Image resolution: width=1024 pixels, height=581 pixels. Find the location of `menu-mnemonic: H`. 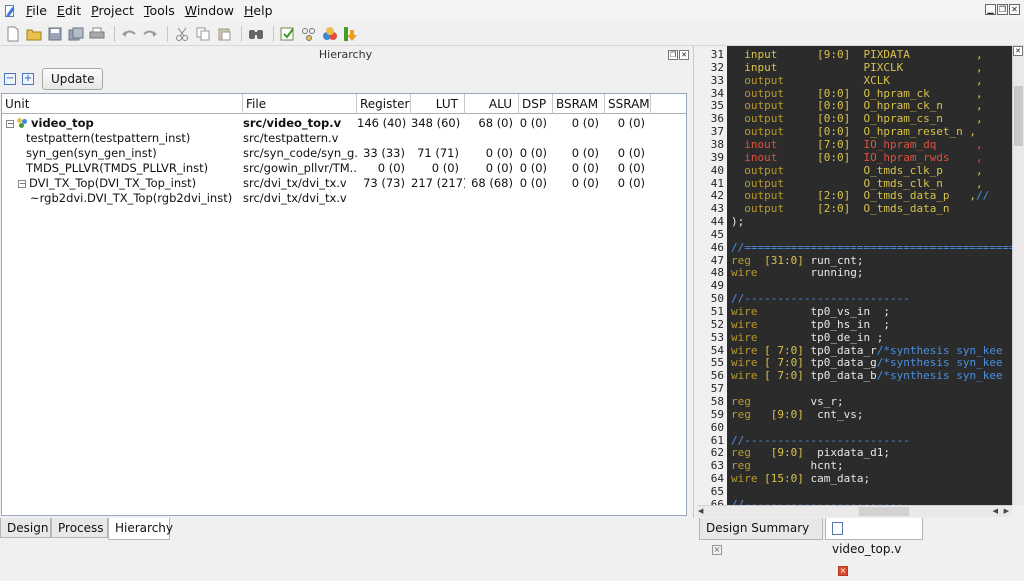

menu-mnemonic: H is located at coordinates (249, 10).